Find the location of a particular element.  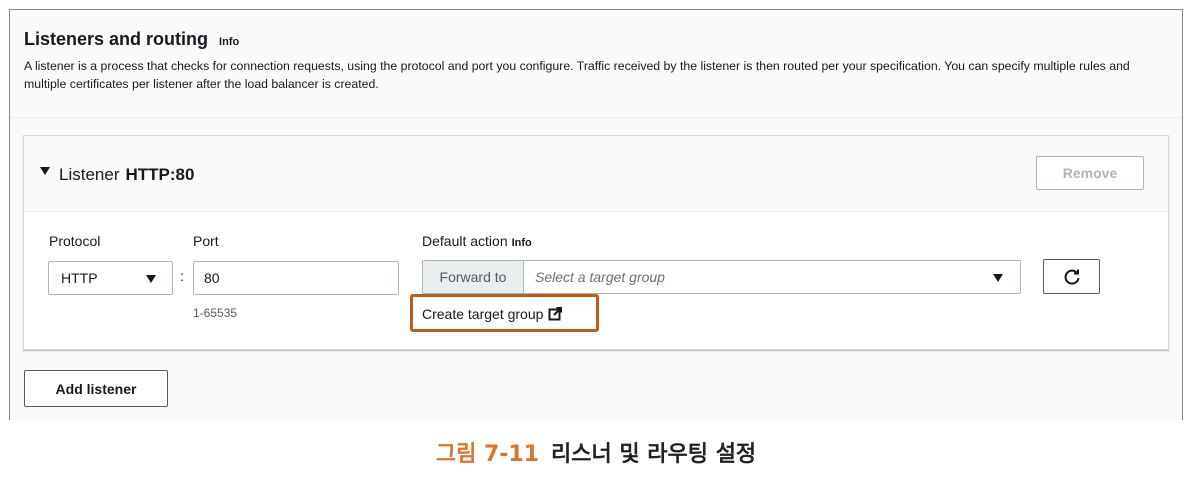

default-action-label: Default action Info is located at coordinates (477, 241).